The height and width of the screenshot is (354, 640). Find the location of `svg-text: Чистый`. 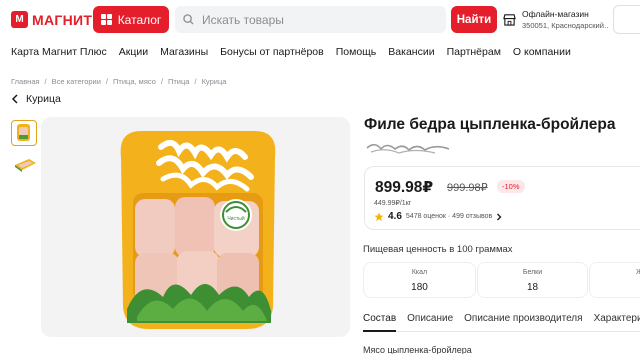

svg-text: Чистый is located at coordinates (236, 218).